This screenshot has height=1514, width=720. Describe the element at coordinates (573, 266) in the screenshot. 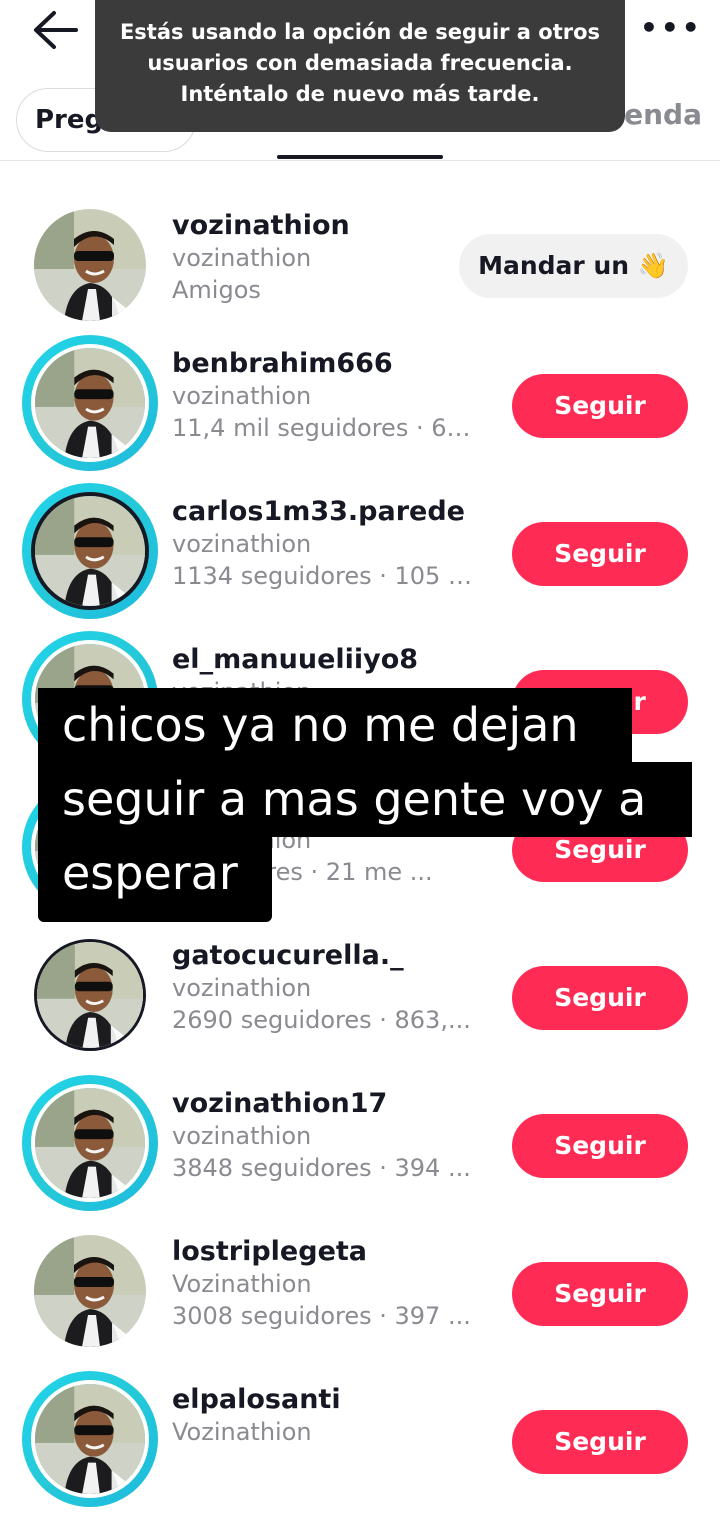

I see `send-wave-button: Mandar un 👋` at that location.